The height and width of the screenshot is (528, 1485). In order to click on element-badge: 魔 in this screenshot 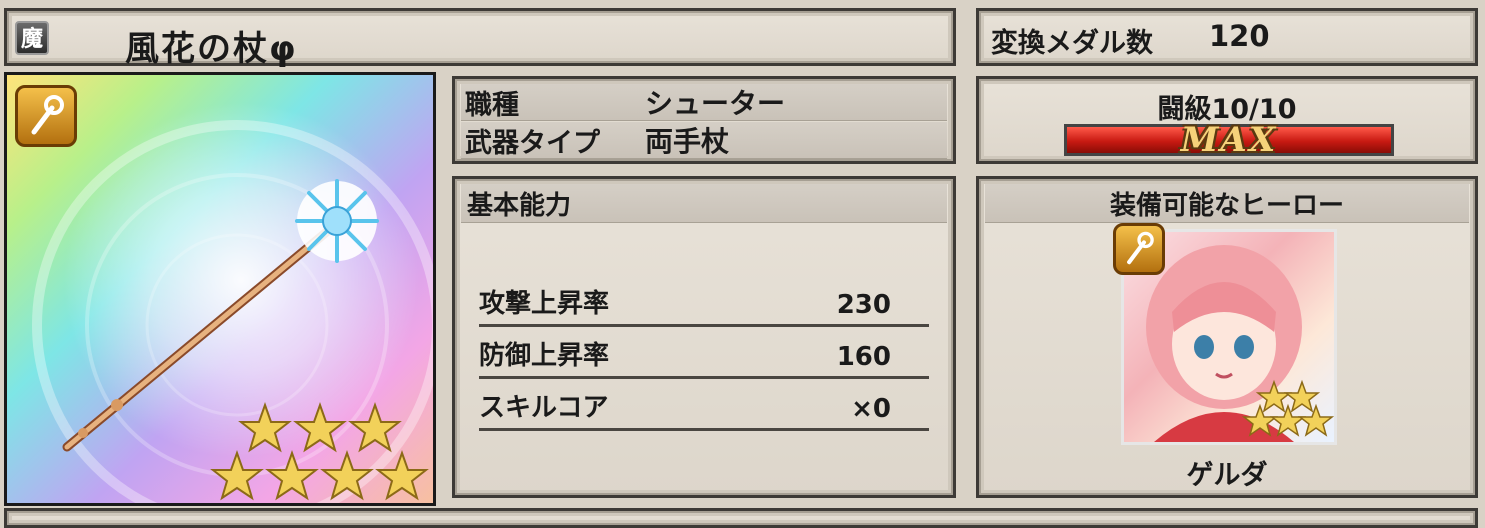, I will do `click(32, 38)`.